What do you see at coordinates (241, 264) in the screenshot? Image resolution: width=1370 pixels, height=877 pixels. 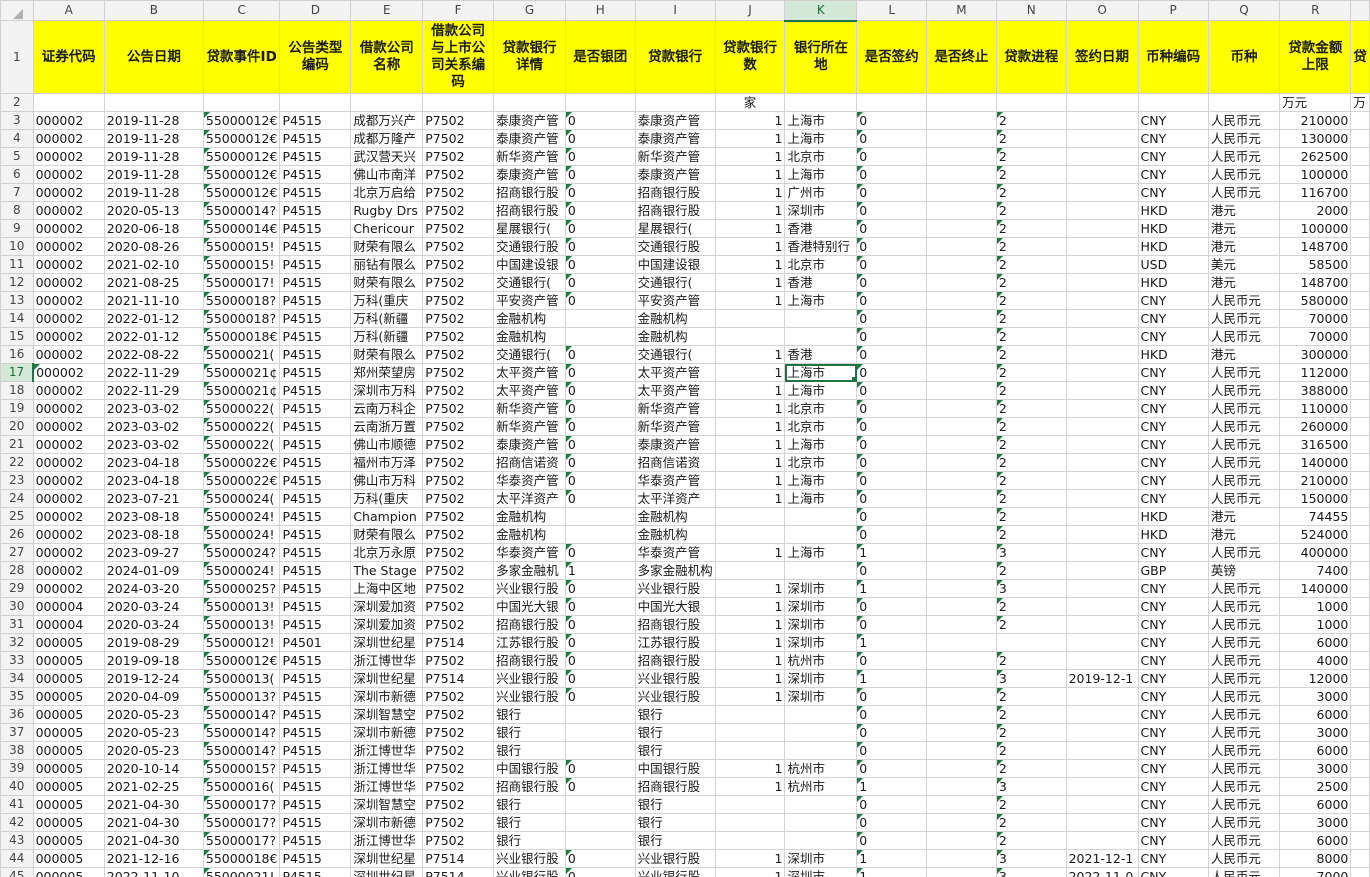 I see `data-cell: 55000015!` at bounding box center [241, 264].